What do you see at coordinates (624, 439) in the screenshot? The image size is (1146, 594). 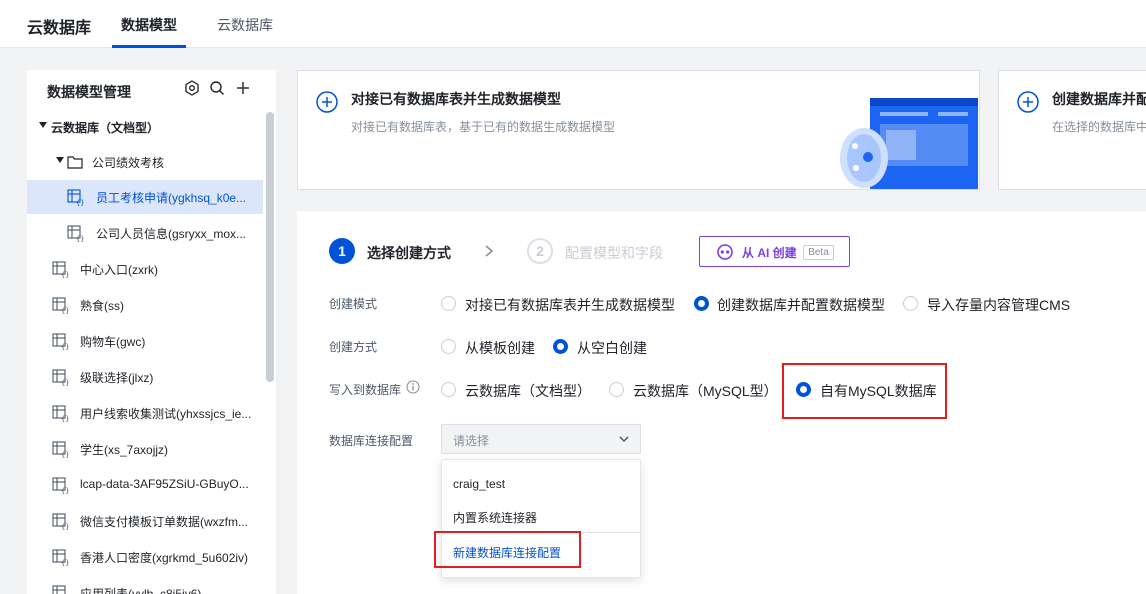 I see `chevron-down-icon` at bounding box center [624, 439].